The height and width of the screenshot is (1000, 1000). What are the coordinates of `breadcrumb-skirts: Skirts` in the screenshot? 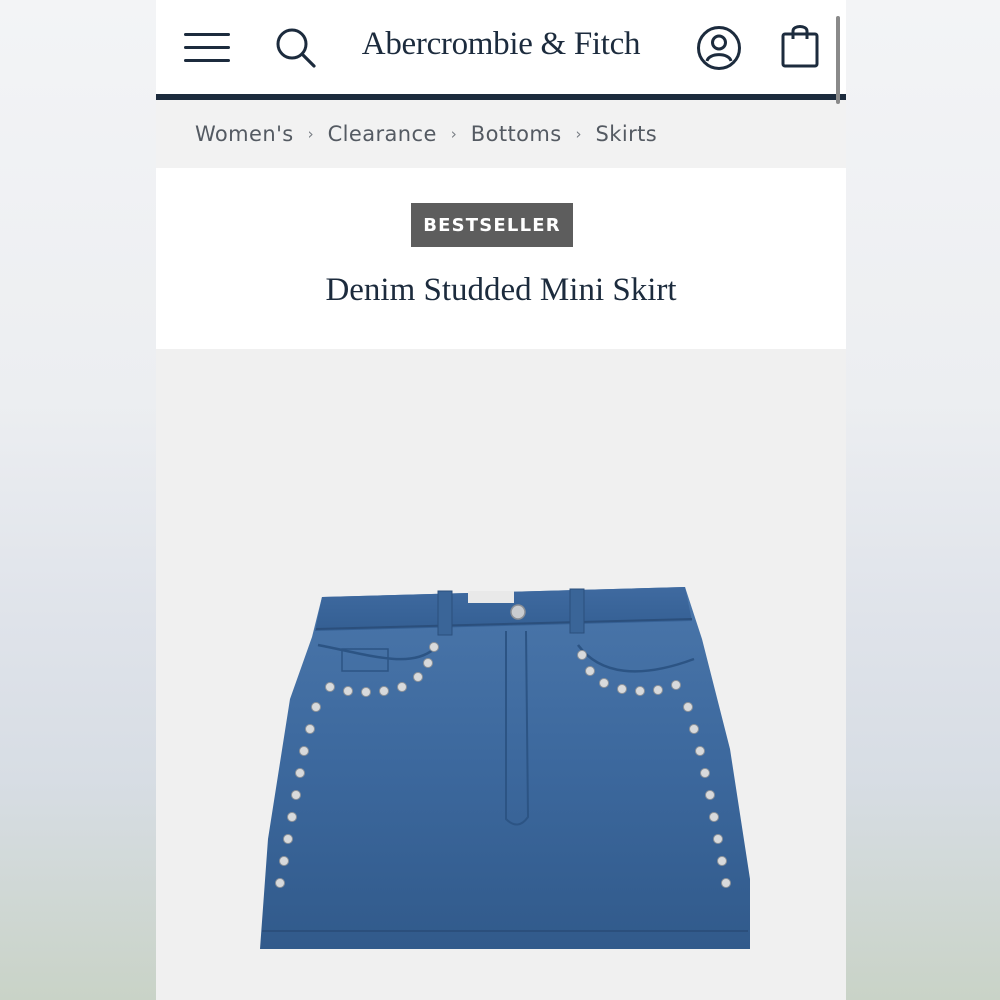 It's located at (627, 134).